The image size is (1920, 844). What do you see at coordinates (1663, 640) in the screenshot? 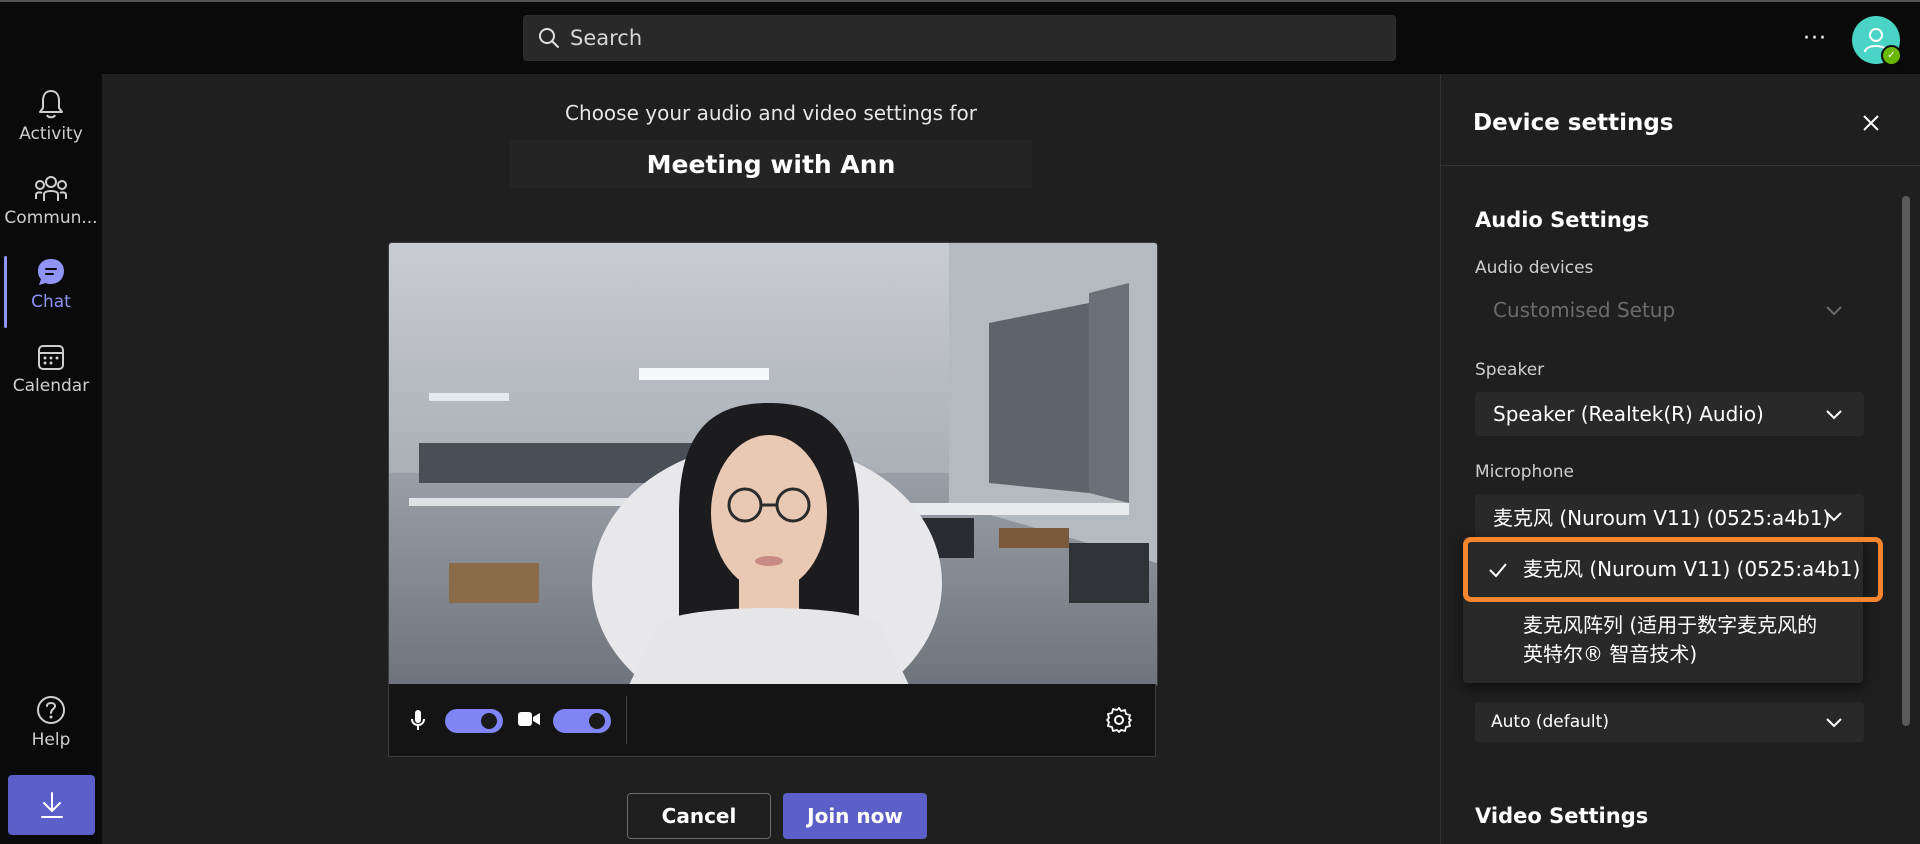
I see `microphone-option-array: 麦克风阵列 (适用于数字麦克风的 英特尔® 智音技术)` at bounding box center [1663, 640].